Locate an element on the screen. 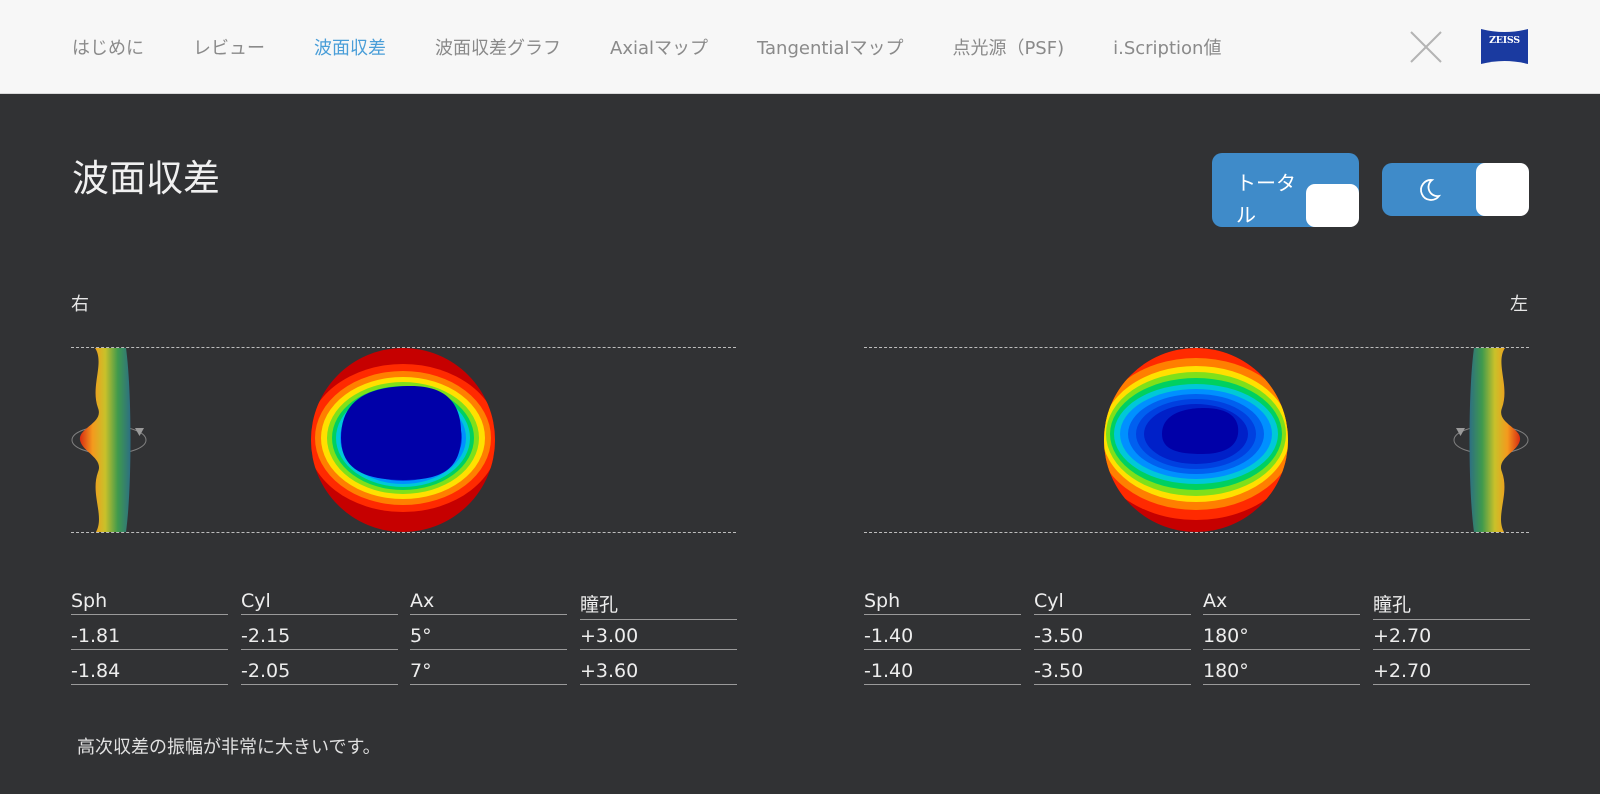  left-lens-profile is located at coordinates (1491, 440).